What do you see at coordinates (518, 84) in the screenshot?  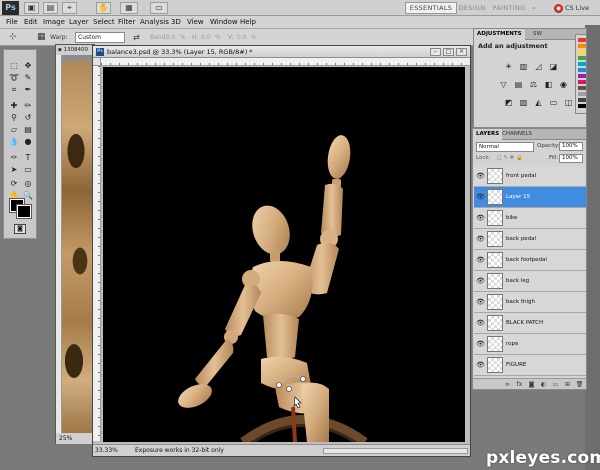 I see `hue-saturation-icon: ▤` at bounding box center [518, 84].